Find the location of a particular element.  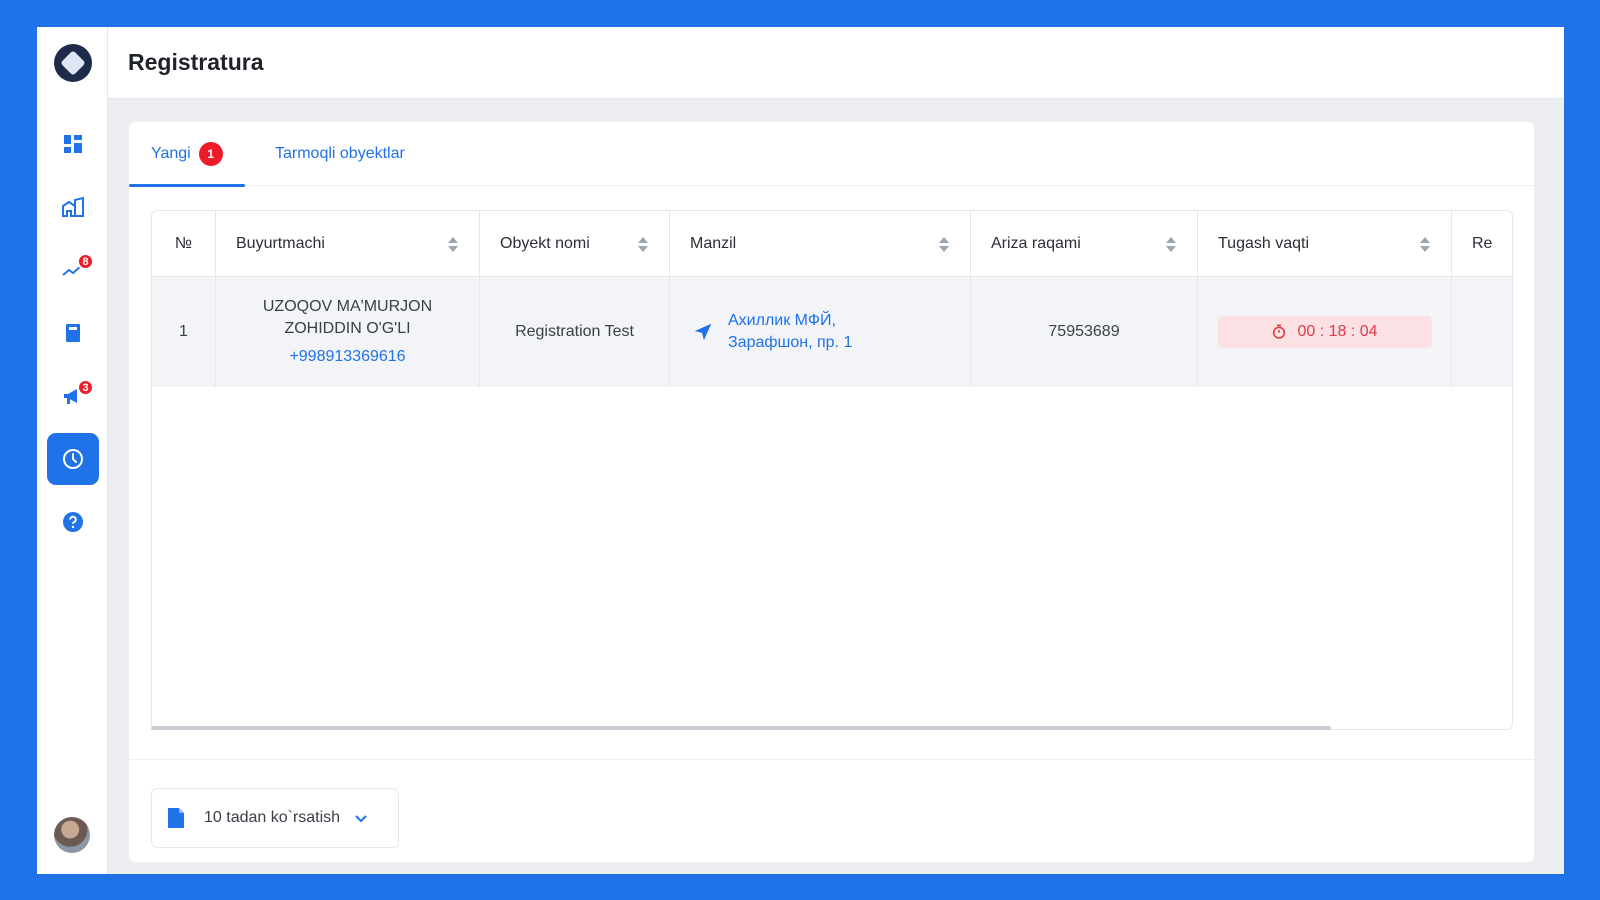

column-header-address: Manzil is located at coordinates (820, 244).